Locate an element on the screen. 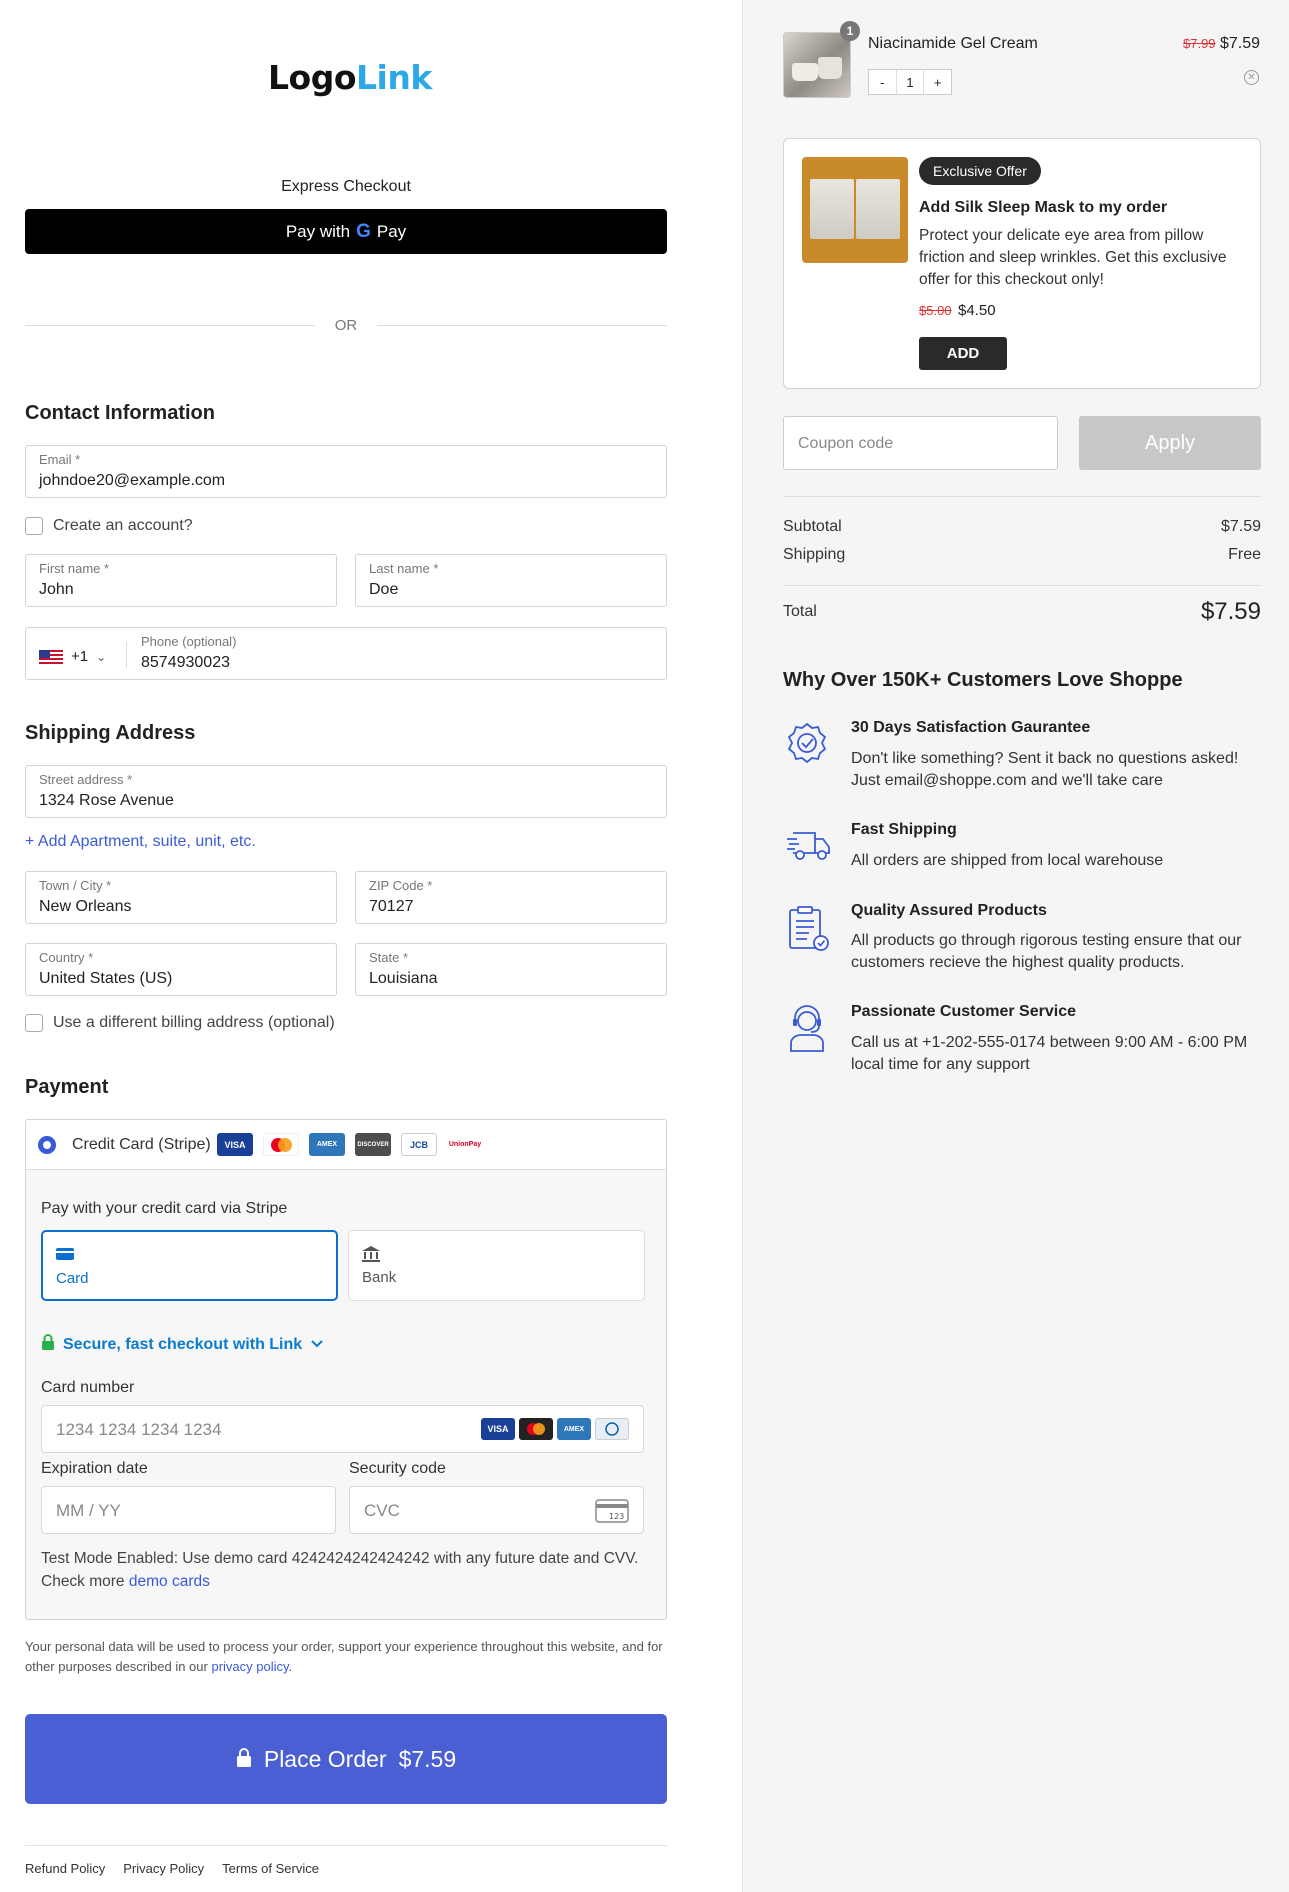 This screenshot has height=1892, width=1289. privacy-policy-footer-link: Privacy Policy is located at coordinates (163, 1868).